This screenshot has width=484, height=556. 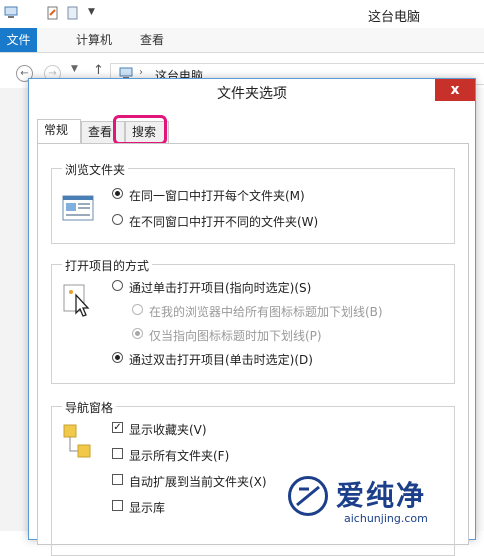 What do you see at coordinates (253, 202) in the screenshot?
I see `browse-folders-group: 浏览文件夹 在同一窗口中打开每个文件夹(M) 在不同窗口中打开不同的文件夹(W)` at bounding box center [253, 202].